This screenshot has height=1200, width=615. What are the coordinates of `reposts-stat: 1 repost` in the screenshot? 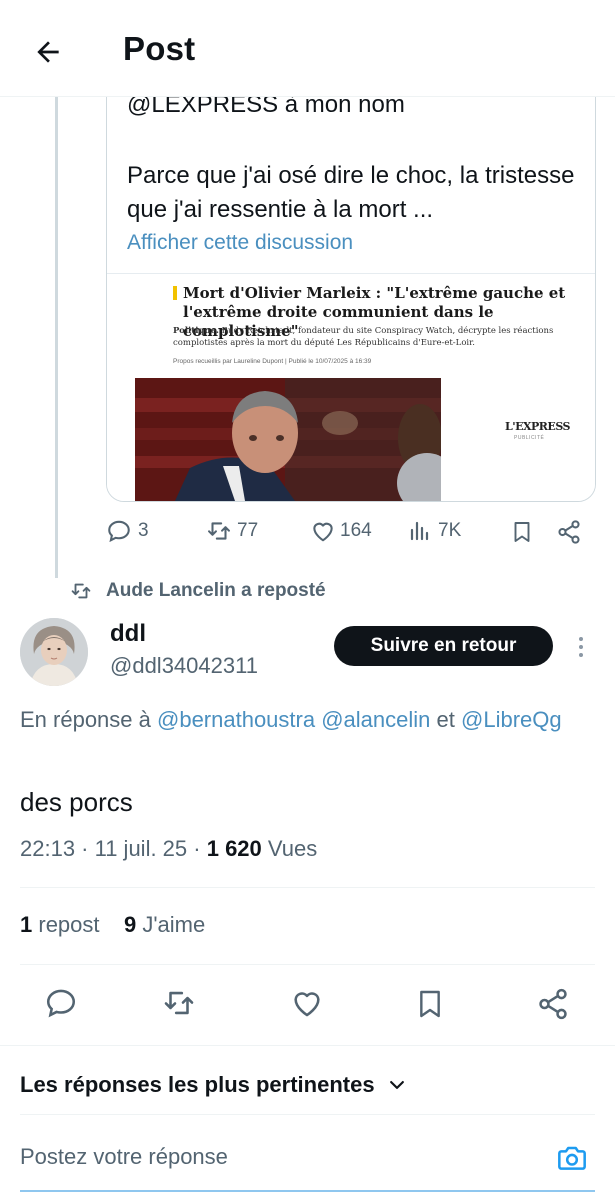 It's located at (60, 924).